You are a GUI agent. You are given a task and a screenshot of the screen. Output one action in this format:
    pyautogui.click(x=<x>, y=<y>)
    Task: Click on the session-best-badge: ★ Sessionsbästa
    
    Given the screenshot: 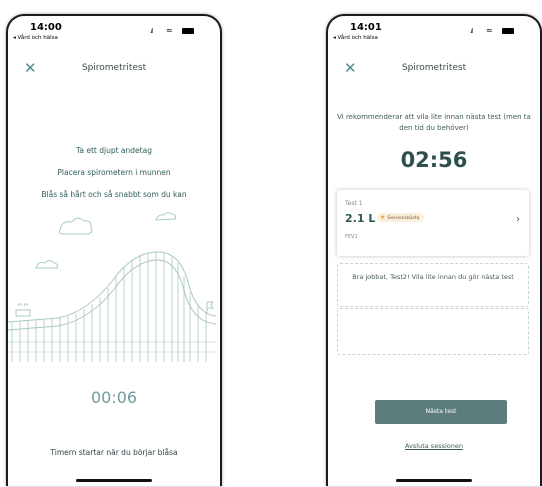 What is the action you would take?
    pyautogui.click(x=401, y=217)
    